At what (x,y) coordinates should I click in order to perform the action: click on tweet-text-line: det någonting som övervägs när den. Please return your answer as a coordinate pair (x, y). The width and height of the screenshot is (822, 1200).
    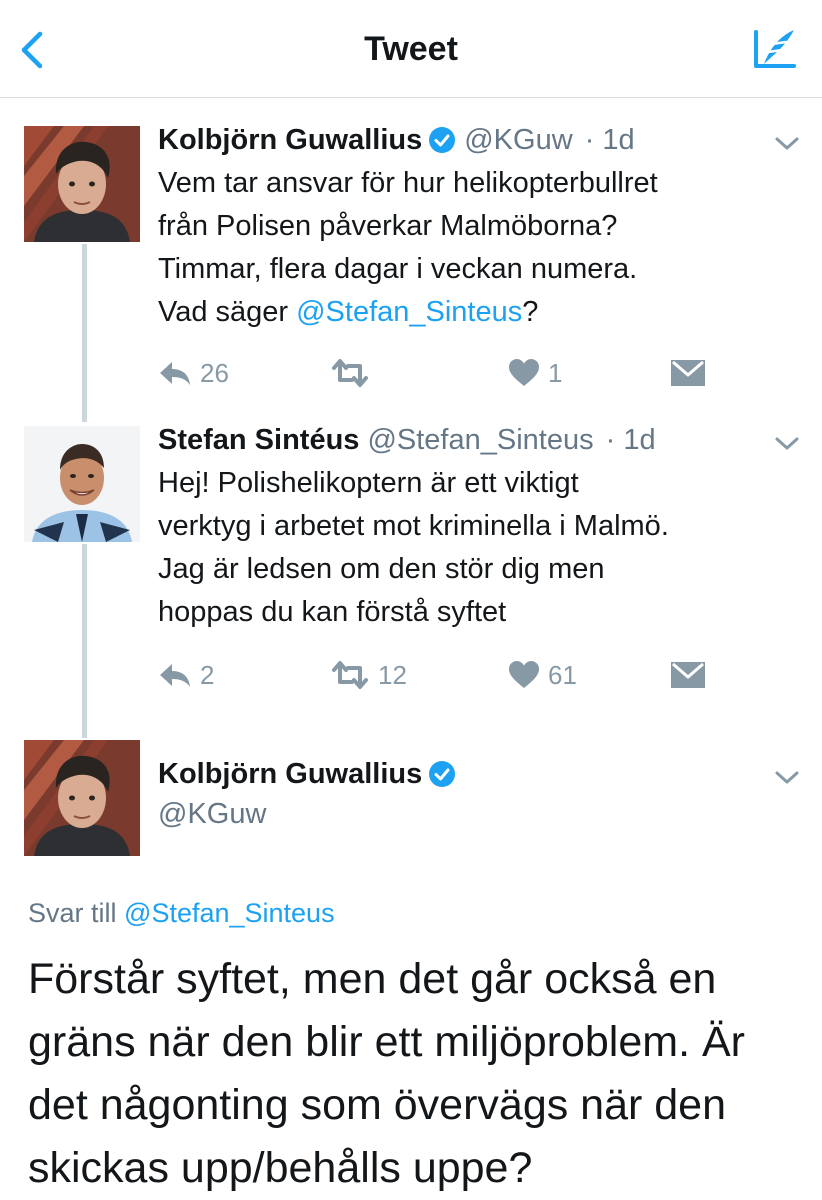
    Looking at the image, I should click on (377, 1105).